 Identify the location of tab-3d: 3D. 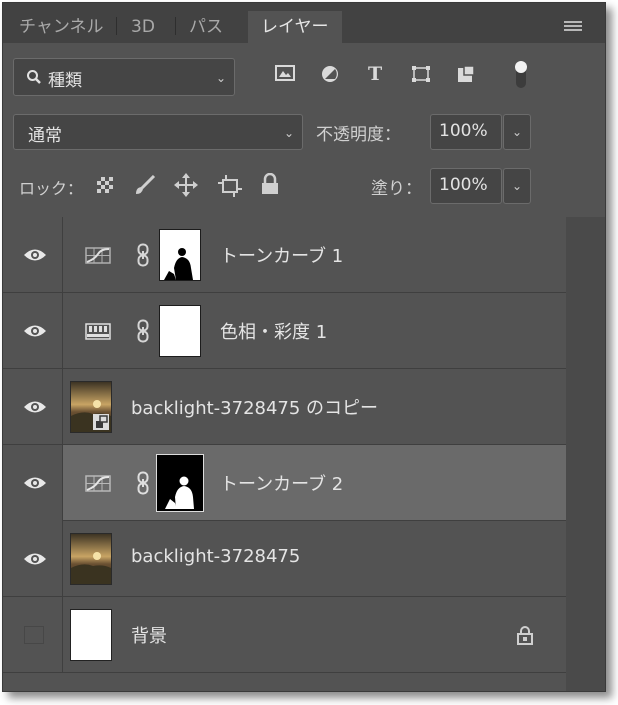
(143, 28).